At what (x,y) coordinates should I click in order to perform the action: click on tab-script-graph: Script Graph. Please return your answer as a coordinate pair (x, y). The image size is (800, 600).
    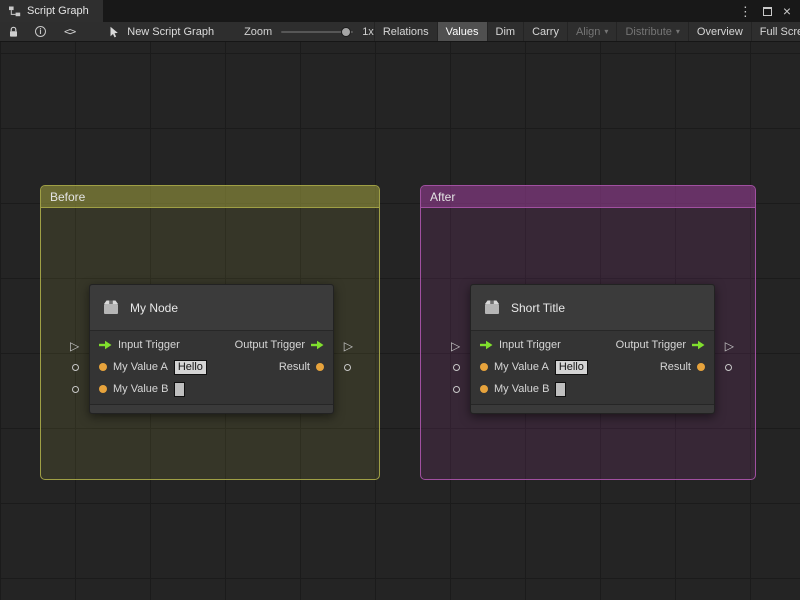
    Looking at the image, I should click on (51, 11).